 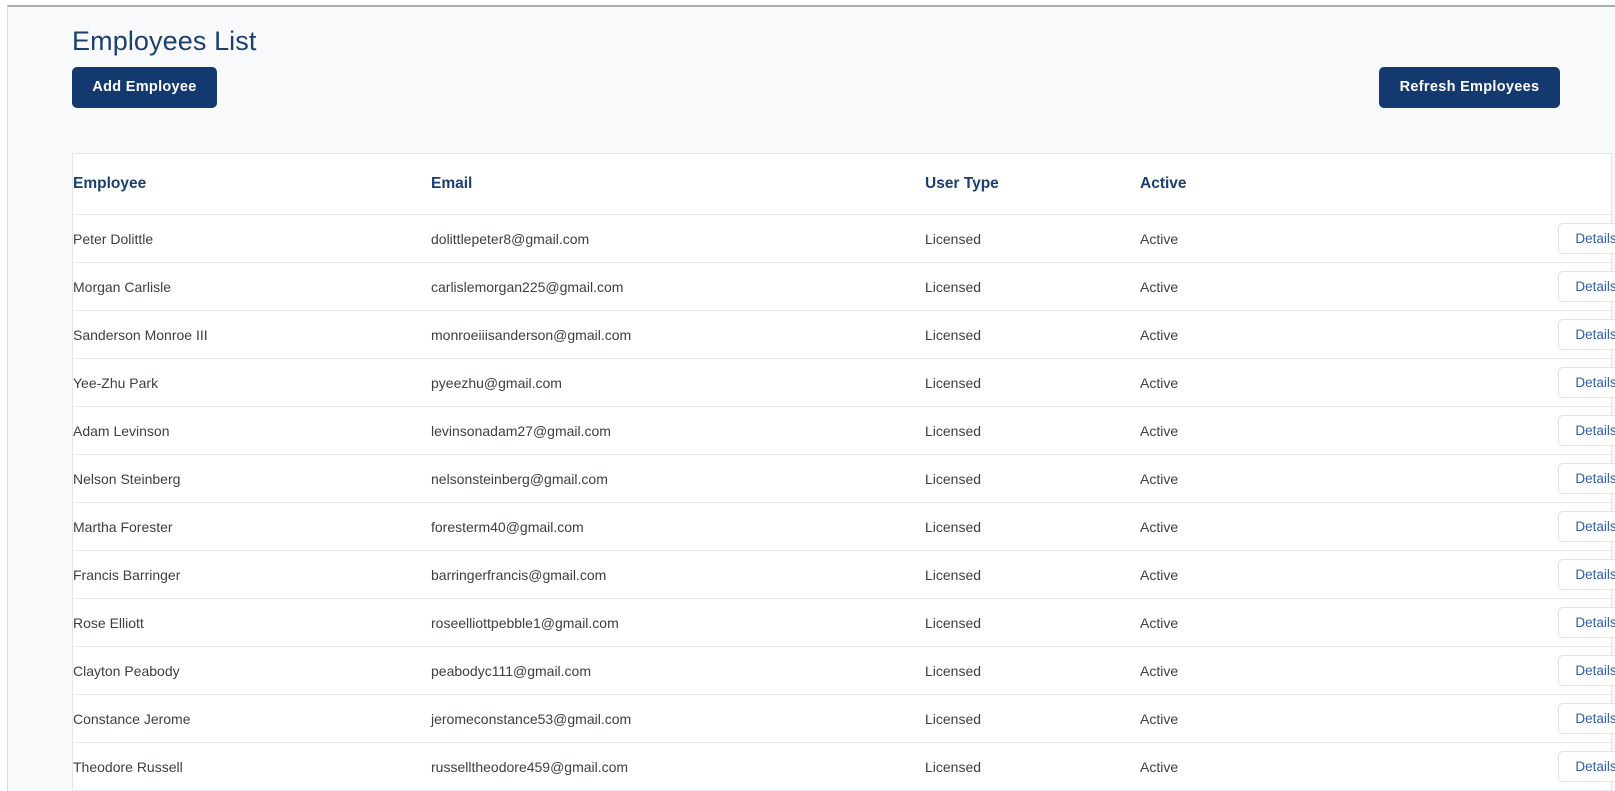 I want to click on column-header-employee: Employee, so click(x=252, y=184).